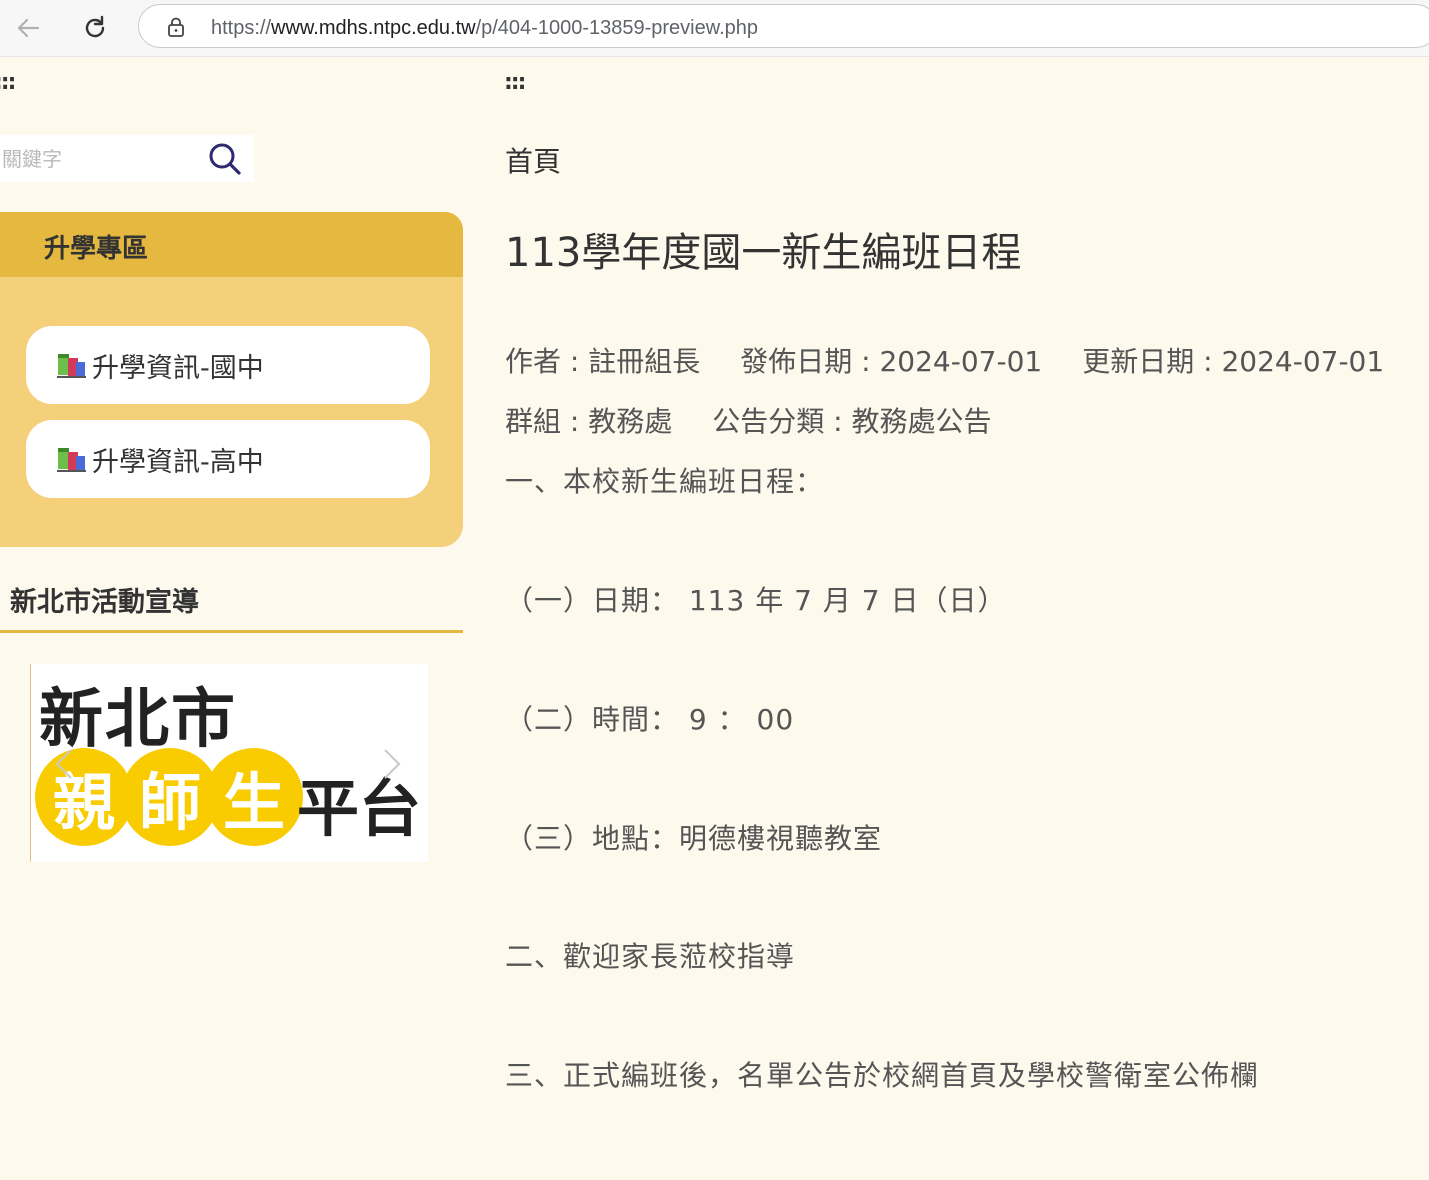  What do you see at coordinates (178, 462) in the screenshot?
I see `zone-item-label: 升學資訊-高中` at bounding box center [178, 462].